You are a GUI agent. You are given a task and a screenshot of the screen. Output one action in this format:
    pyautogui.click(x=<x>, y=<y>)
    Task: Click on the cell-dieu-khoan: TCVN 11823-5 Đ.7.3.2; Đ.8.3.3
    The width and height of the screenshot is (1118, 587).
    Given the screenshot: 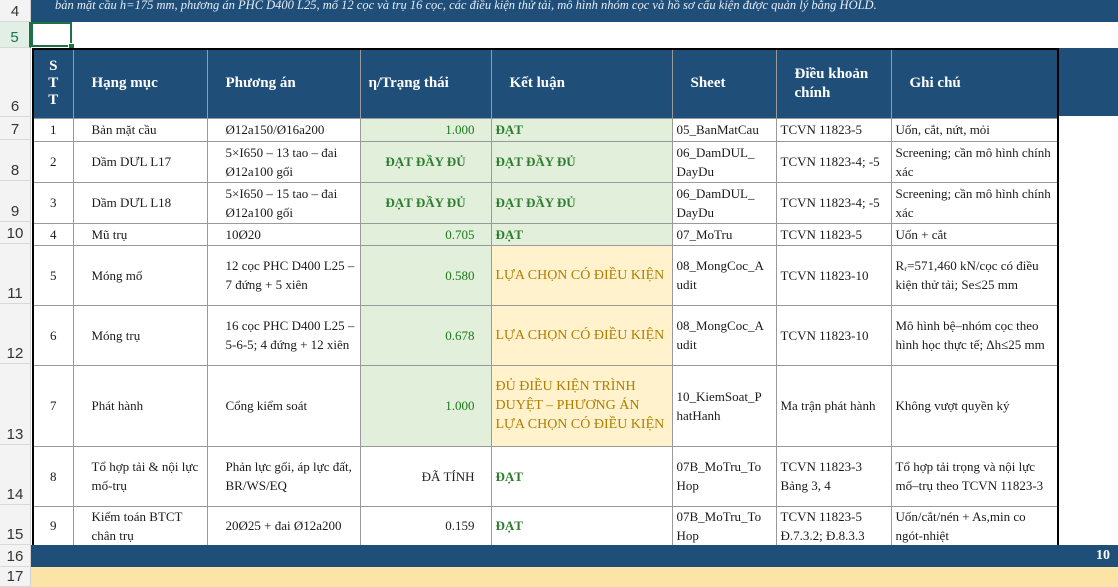 What is the action you would take?
    pyautogui.click(x=833, y=526)
    